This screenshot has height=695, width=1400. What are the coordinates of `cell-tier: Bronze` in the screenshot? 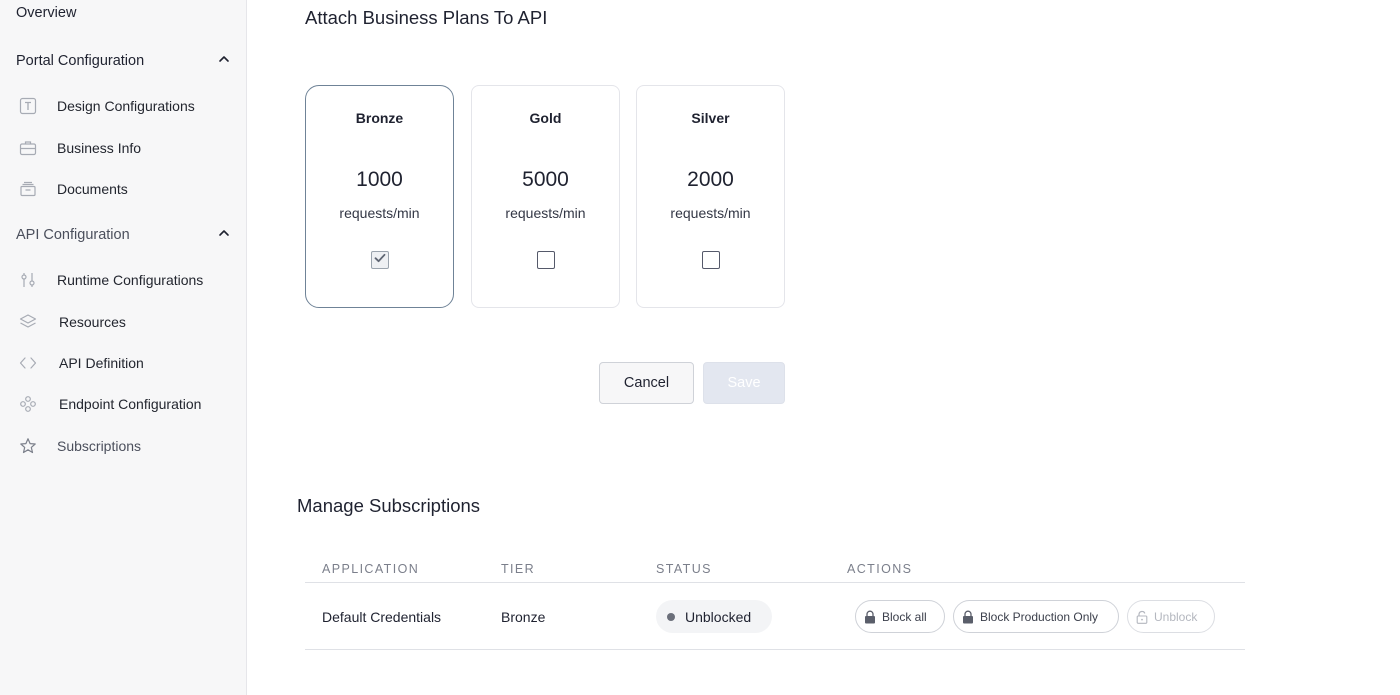 It's located at (523, 617).